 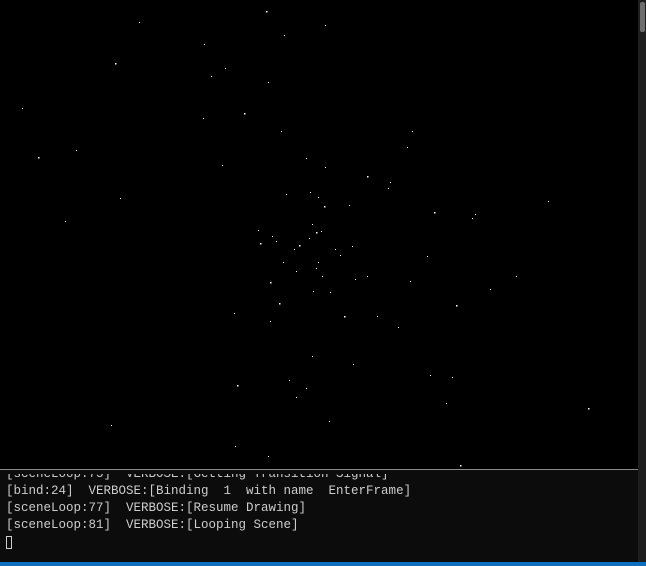 I want to click on text-cursor, so click(x=9, y=542).